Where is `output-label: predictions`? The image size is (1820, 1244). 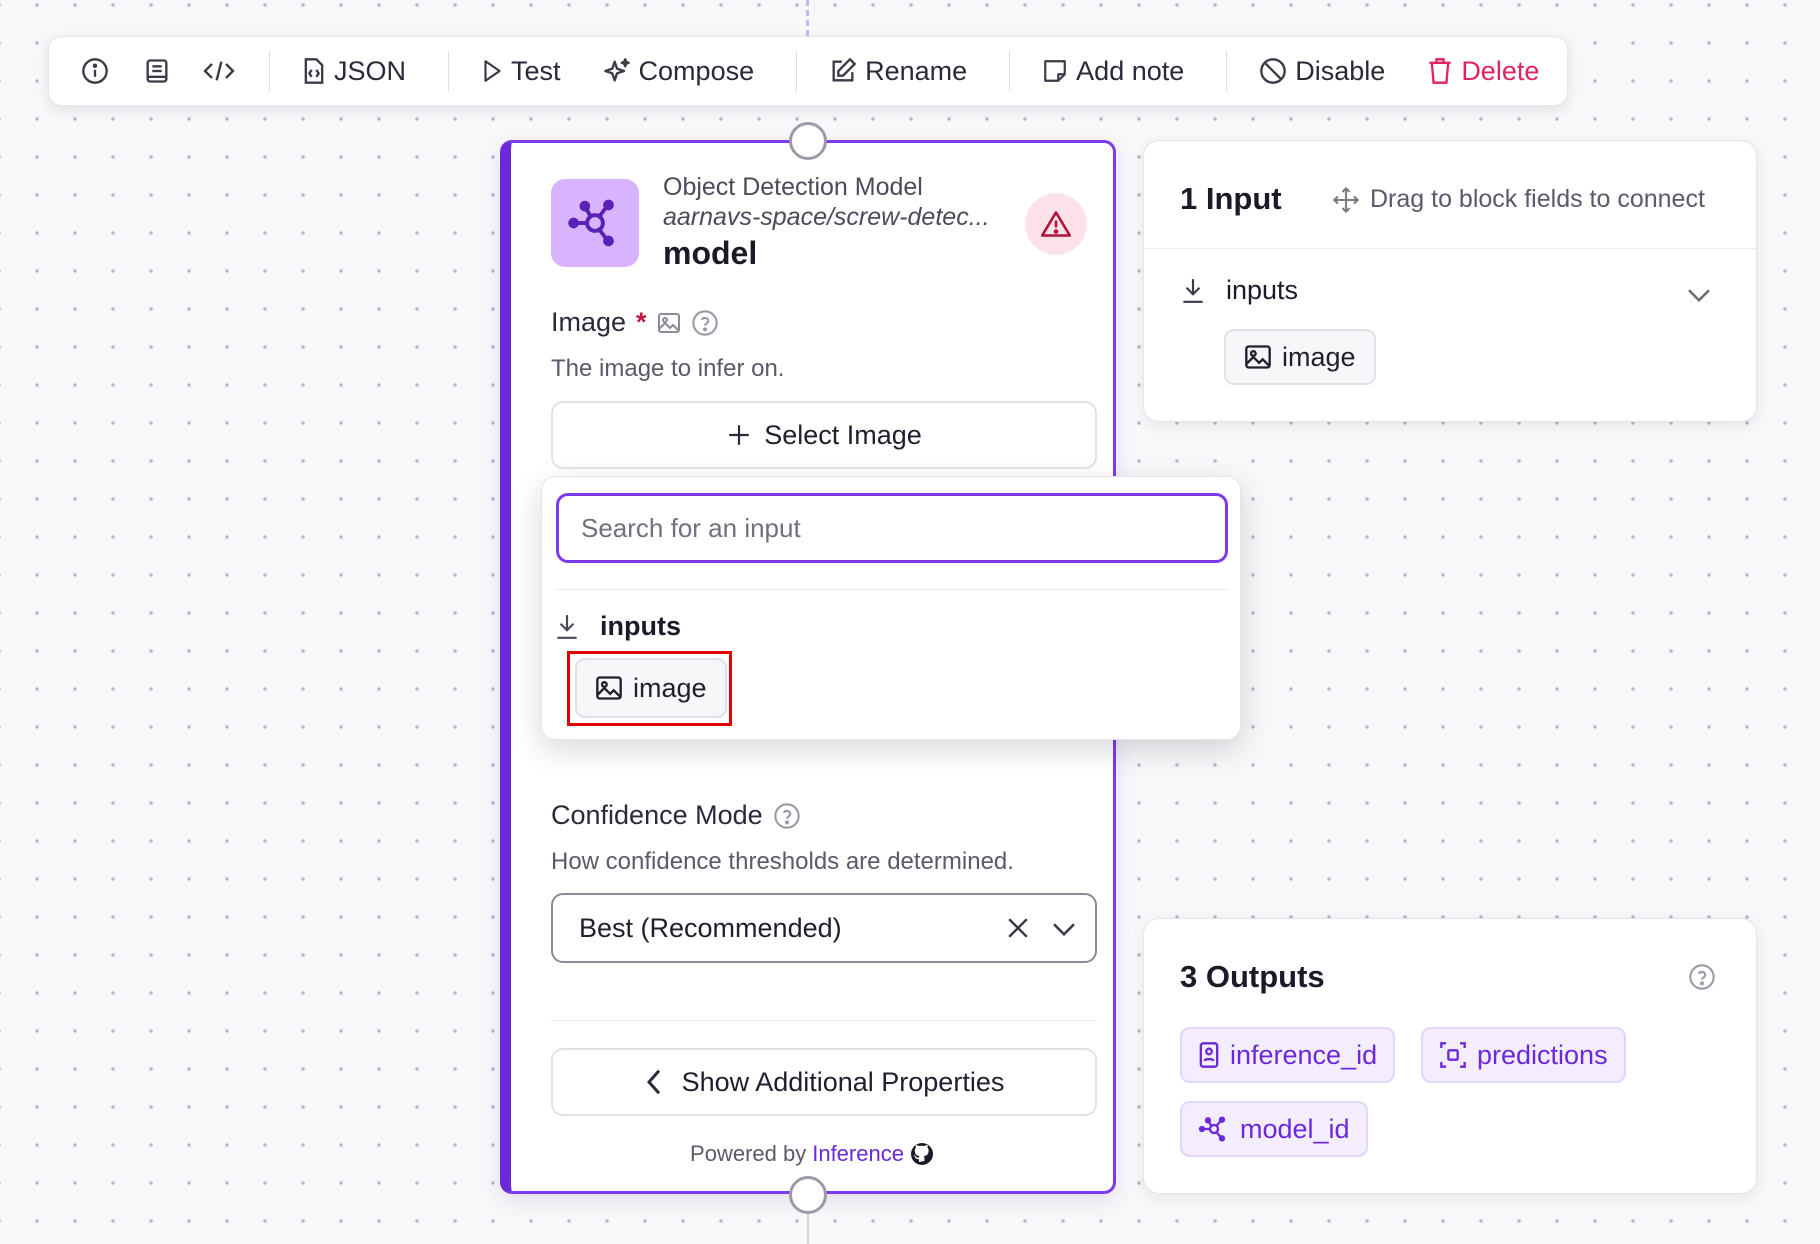
output-label: predictions is located at coordinates (1542, 1054).